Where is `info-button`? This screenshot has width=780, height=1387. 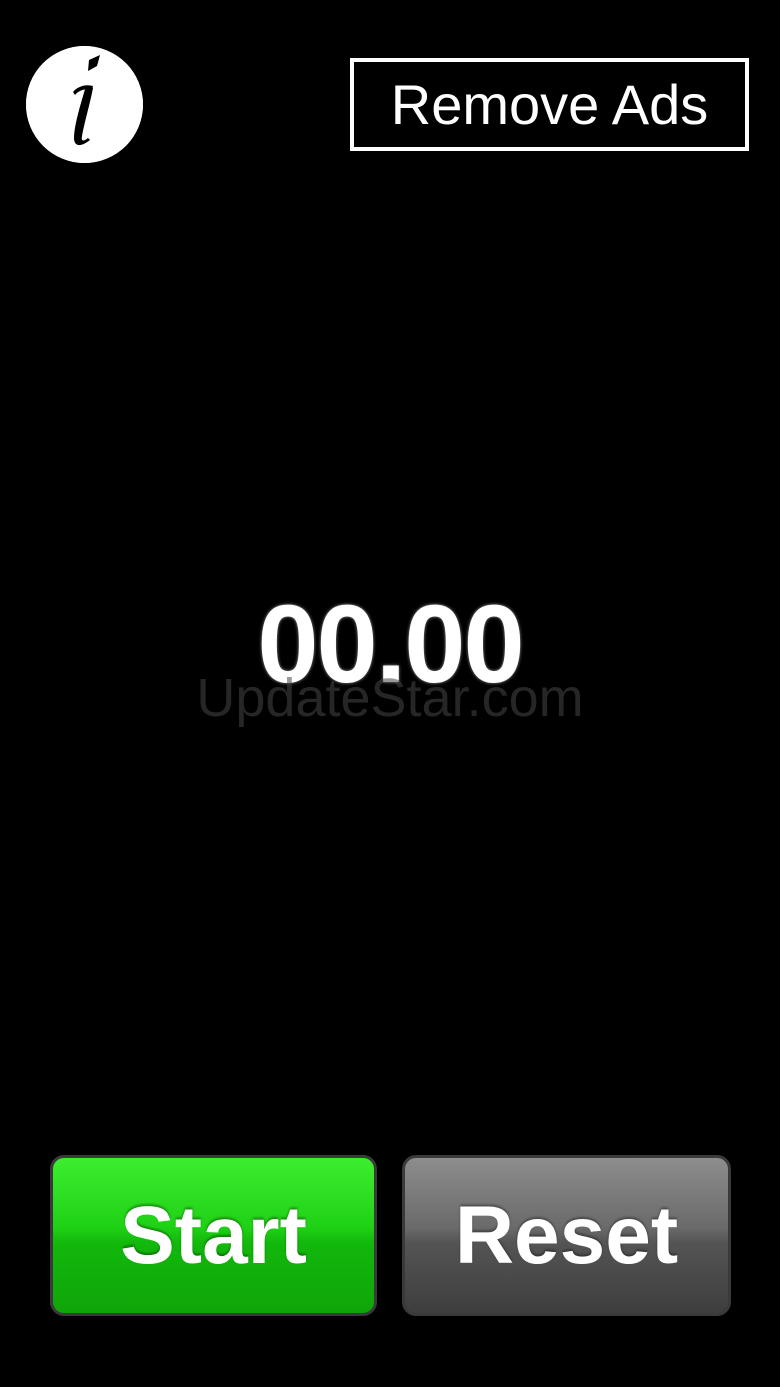
info-button is located at coordinates (84, 104).